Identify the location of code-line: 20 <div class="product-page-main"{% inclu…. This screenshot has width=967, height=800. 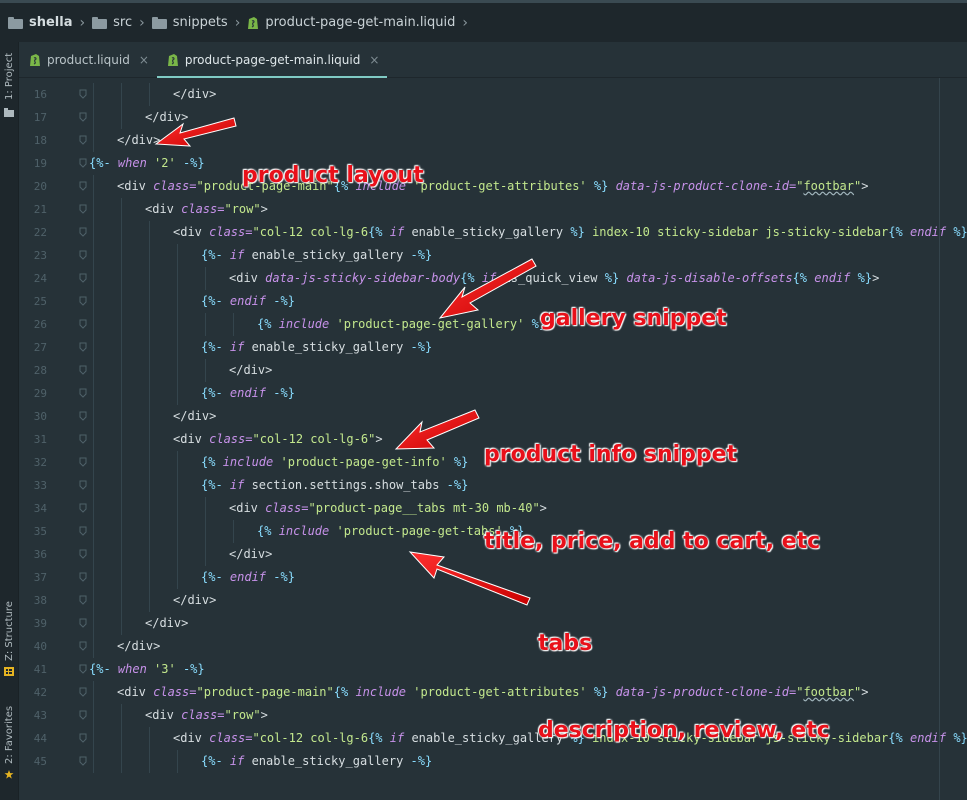
(493, 186).